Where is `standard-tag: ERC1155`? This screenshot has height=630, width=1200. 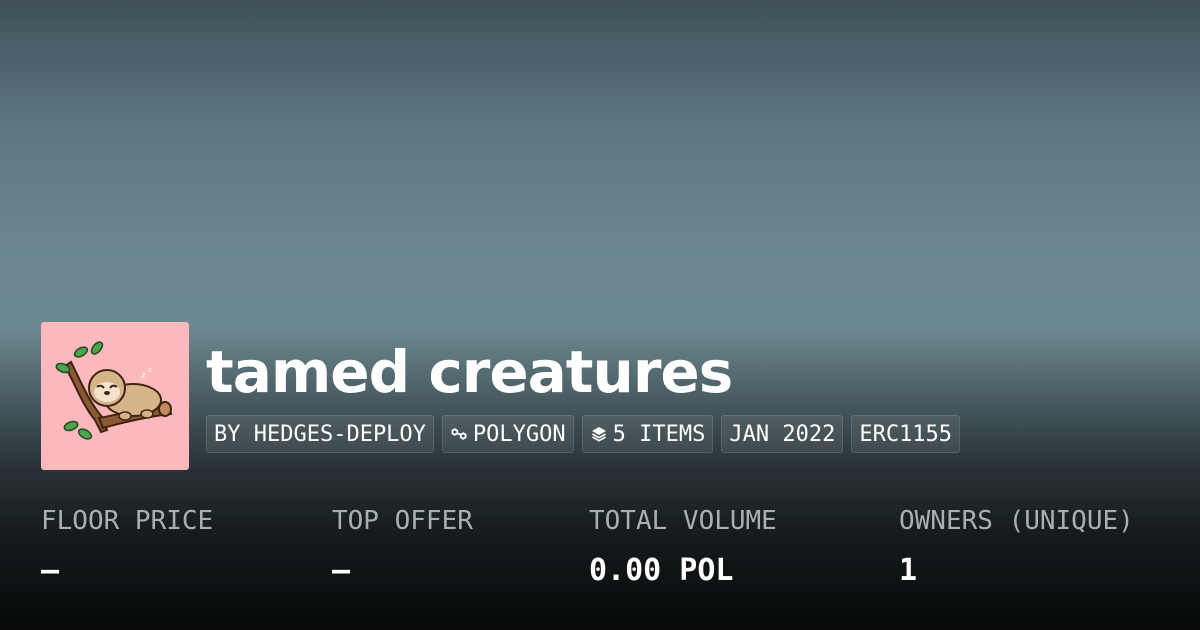 standard-tag: ERC1155 is located at coordinates (906, 434).